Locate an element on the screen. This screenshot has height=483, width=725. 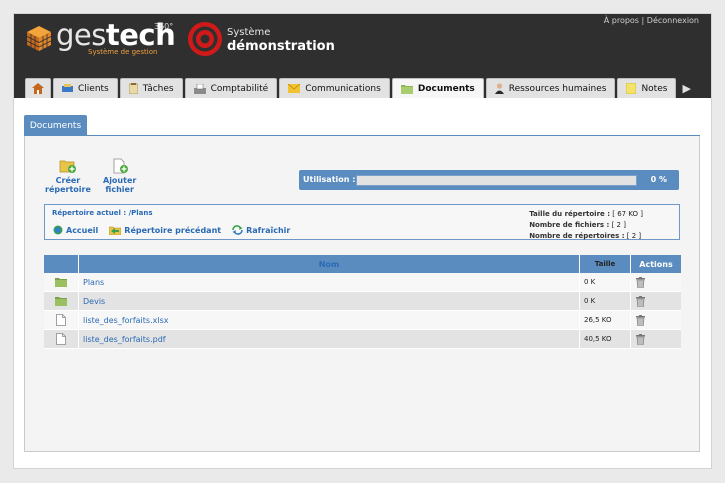
row-size: 0 K is located at coordinates (605, 301).